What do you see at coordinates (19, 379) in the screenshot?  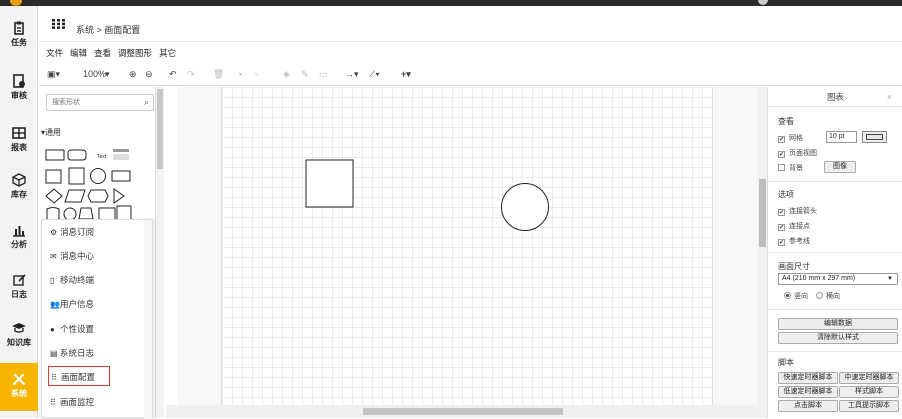 I see `tools-icon` at bounding box center [19, 379].